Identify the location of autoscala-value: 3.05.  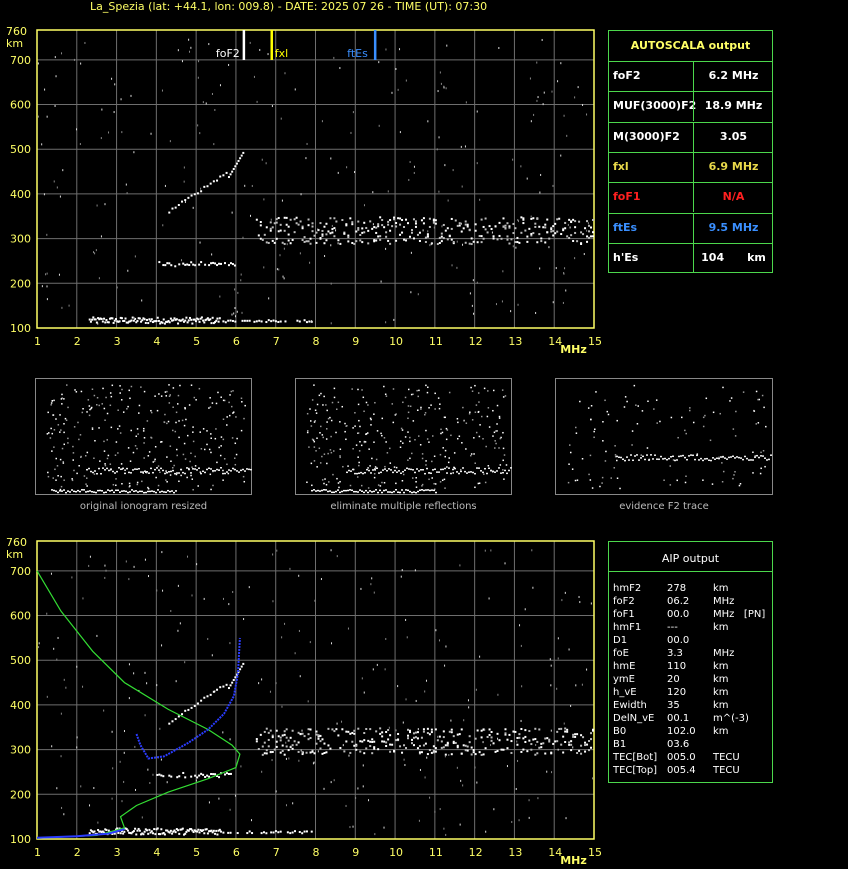
(733, 136).